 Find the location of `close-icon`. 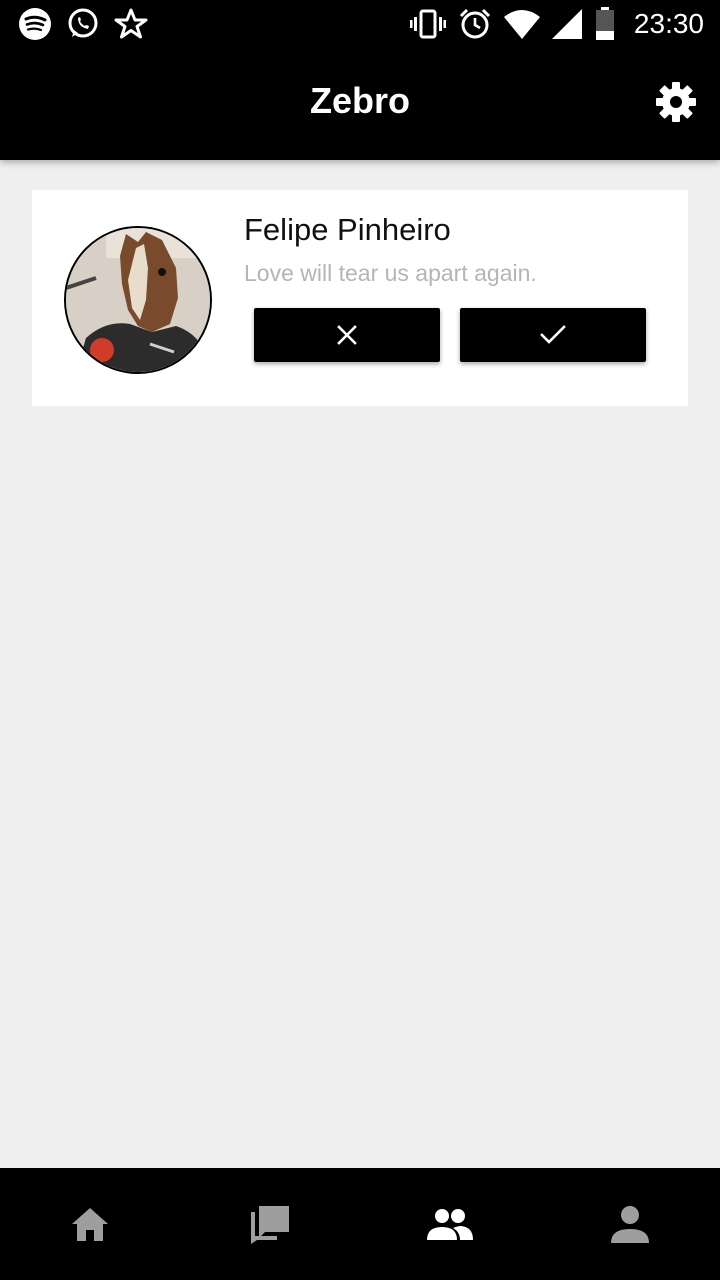

close-icon is located at coordinates (347, 335).